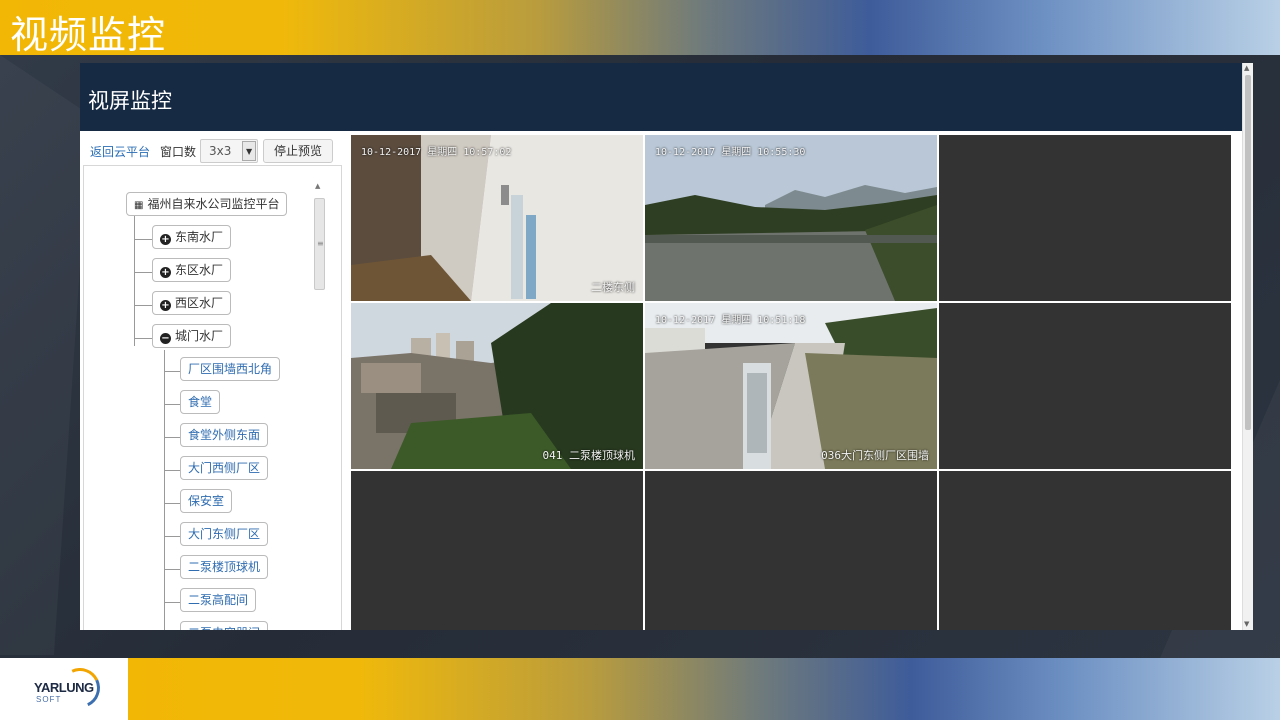 The image size is (1280, 720). I want to click on scroll-down-icon: ▼, so click(1246, 624).